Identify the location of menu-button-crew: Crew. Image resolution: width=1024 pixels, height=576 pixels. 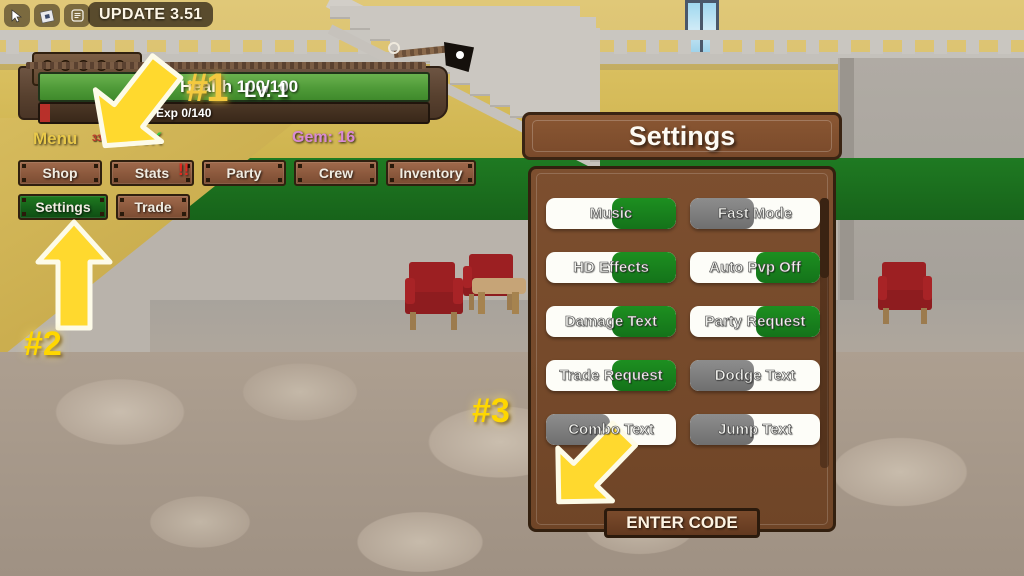
(336, 173).